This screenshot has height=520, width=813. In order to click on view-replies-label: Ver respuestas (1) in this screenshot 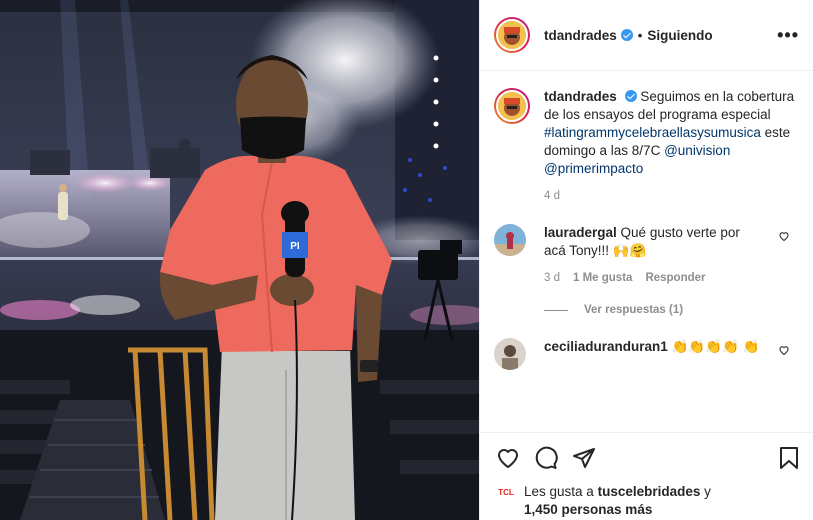, I will do `click(634, 310)`.